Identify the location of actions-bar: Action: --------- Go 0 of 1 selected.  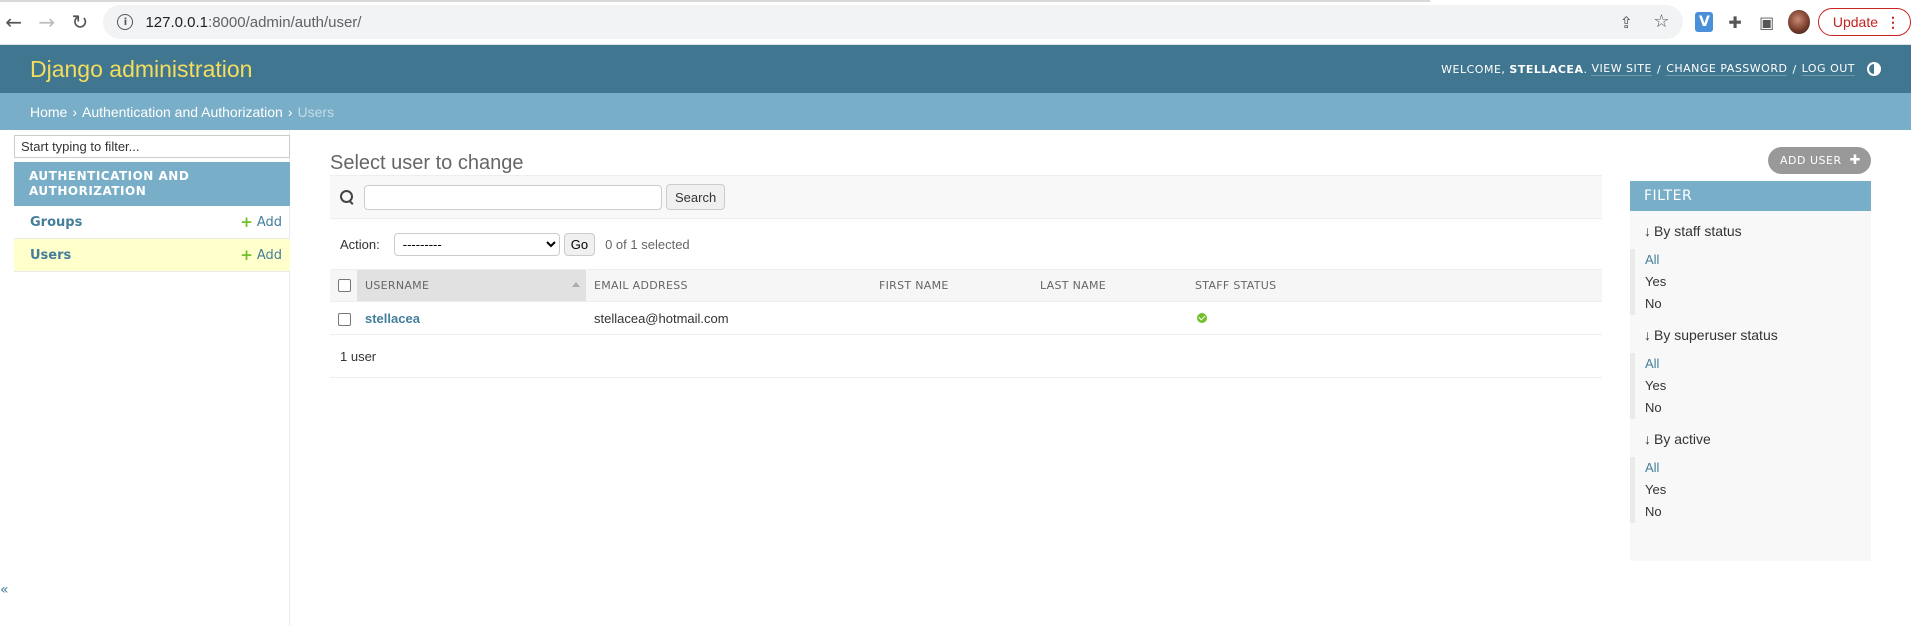
(966, 244).